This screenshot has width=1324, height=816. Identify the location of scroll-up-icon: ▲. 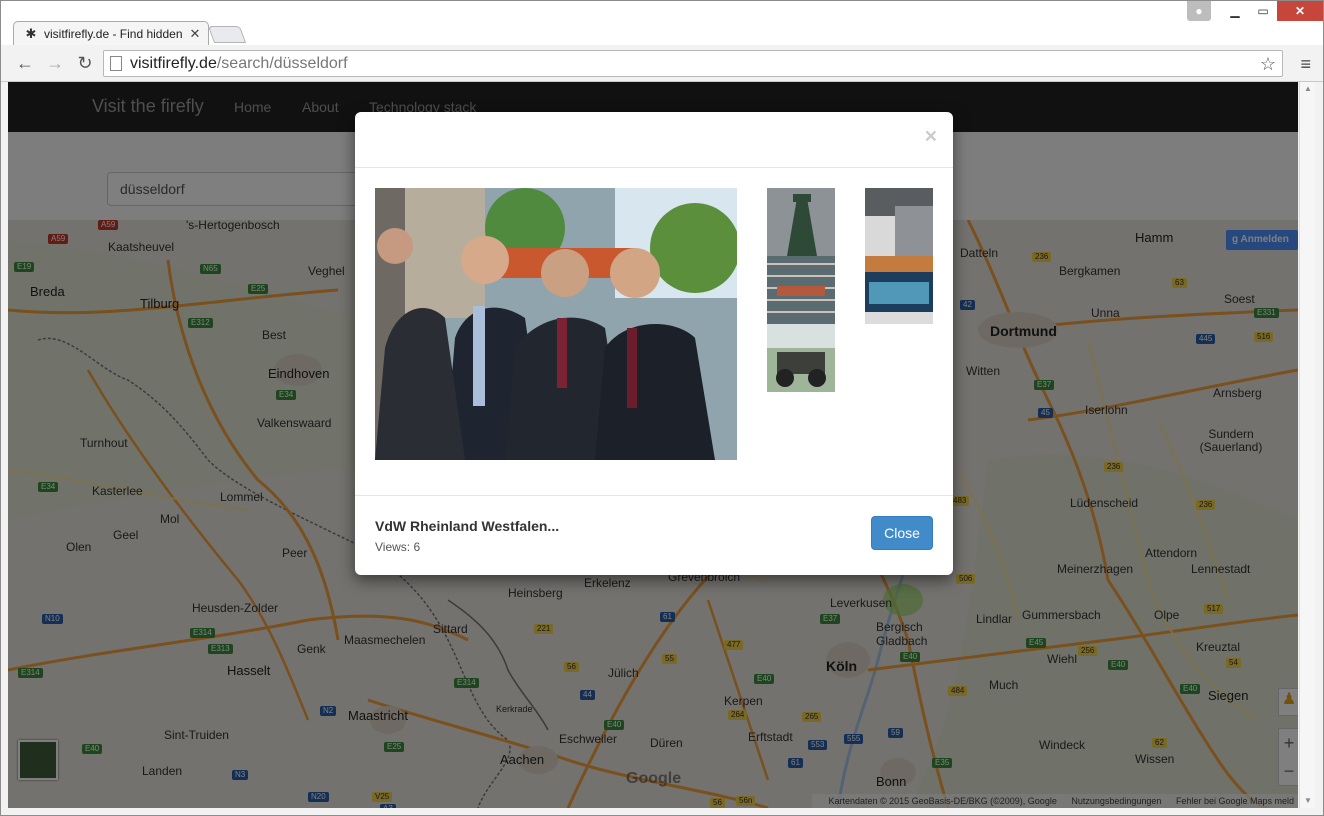
(1308, 89).